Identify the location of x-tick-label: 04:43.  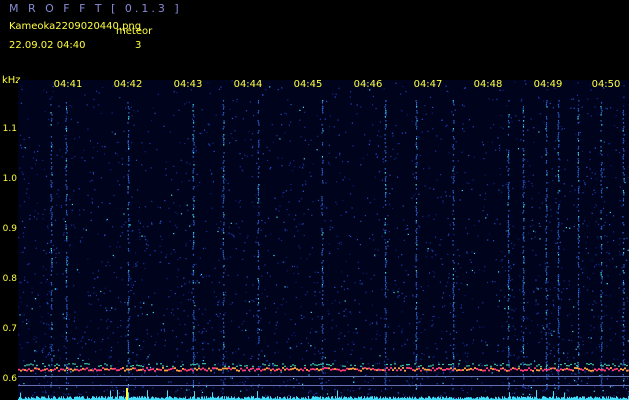
(188, 84).